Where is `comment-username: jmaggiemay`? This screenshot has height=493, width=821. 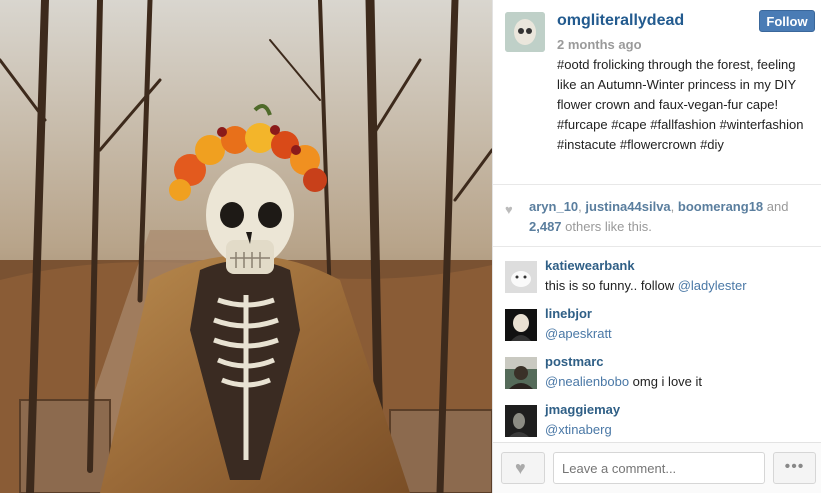 comment-username: jmaggiemay is located at coordinates (582, 409).